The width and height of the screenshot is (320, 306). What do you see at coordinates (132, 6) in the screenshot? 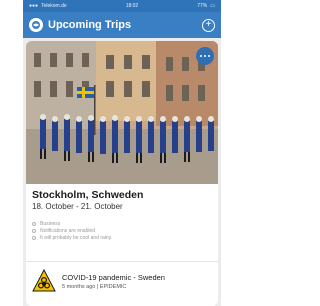
I see `clock: 18:02` at bounding box center [132, 6].